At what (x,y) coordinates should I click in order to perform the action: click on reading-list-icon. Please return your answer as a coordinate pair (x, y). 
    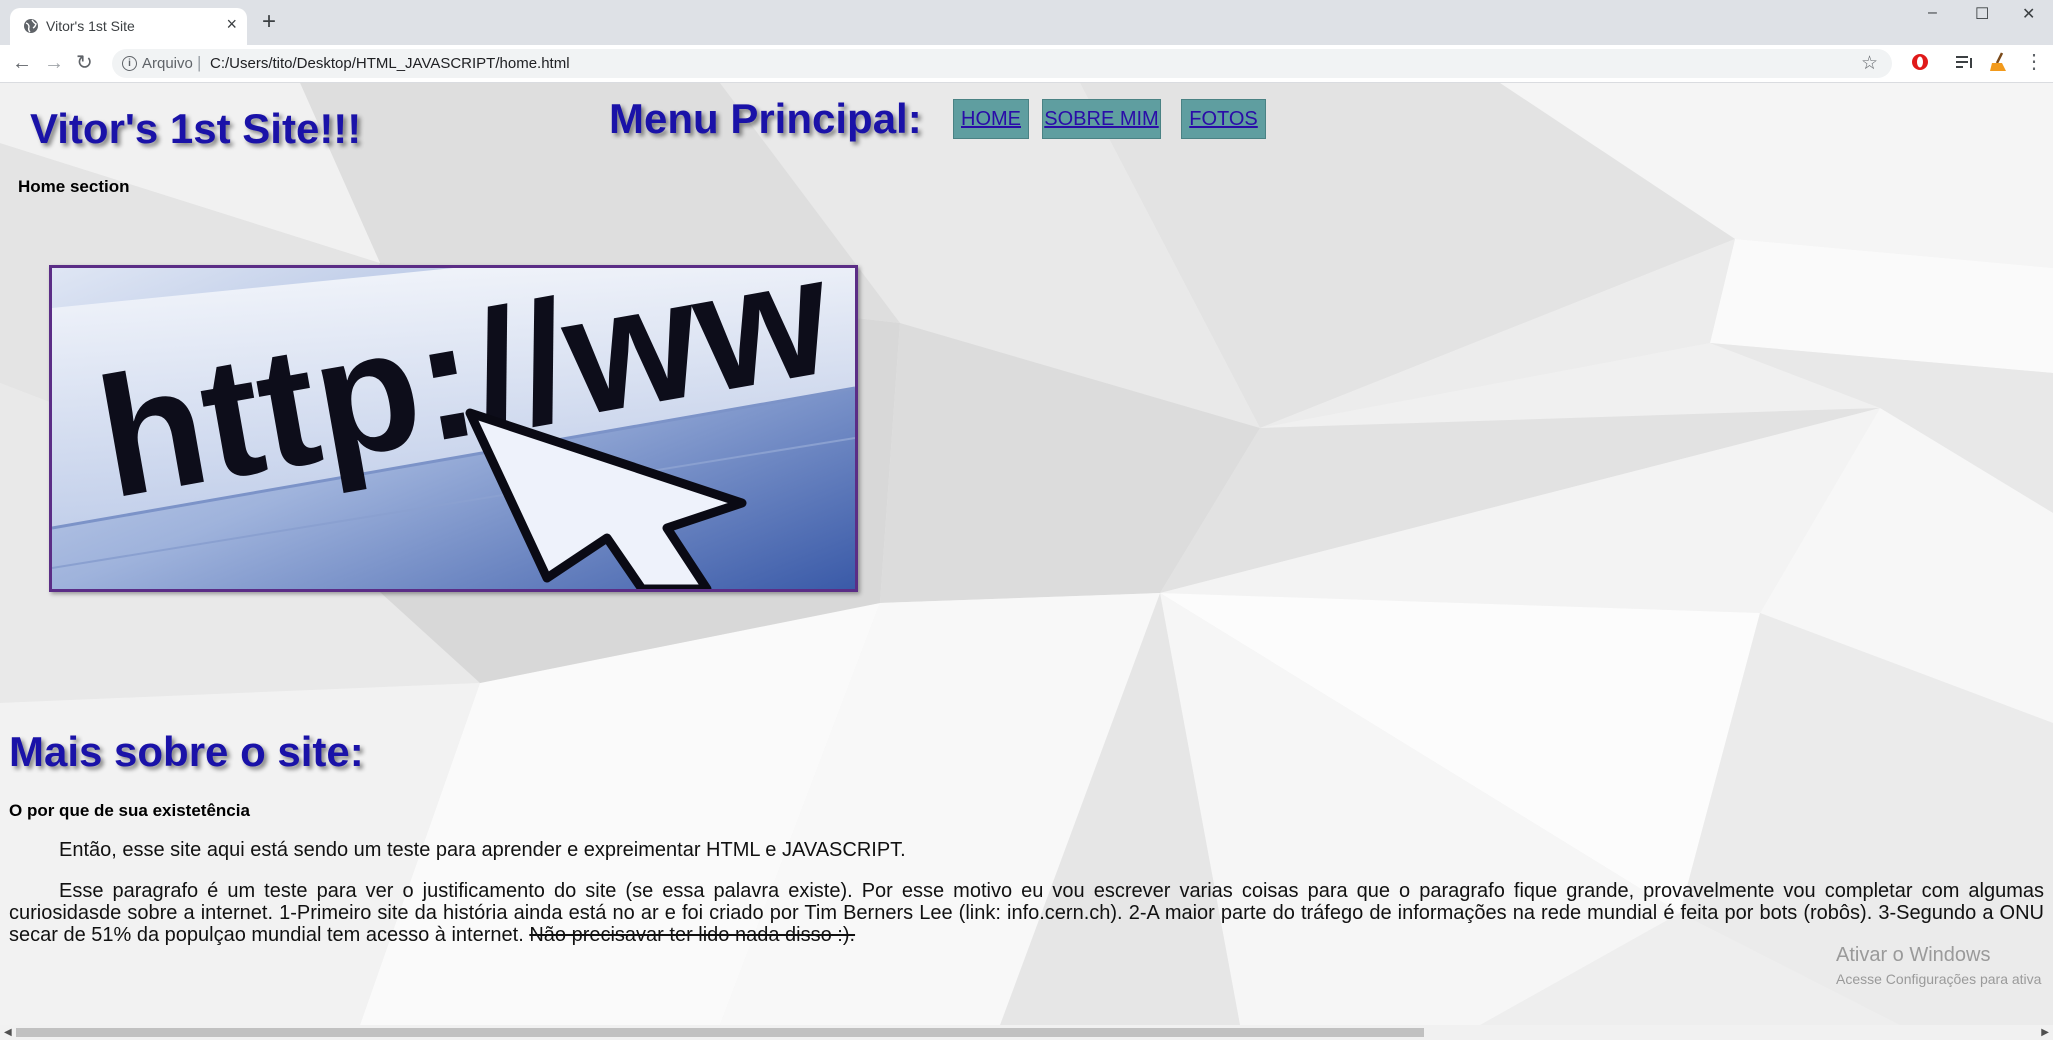
    Looking at the image, I should click on (1965, 62).